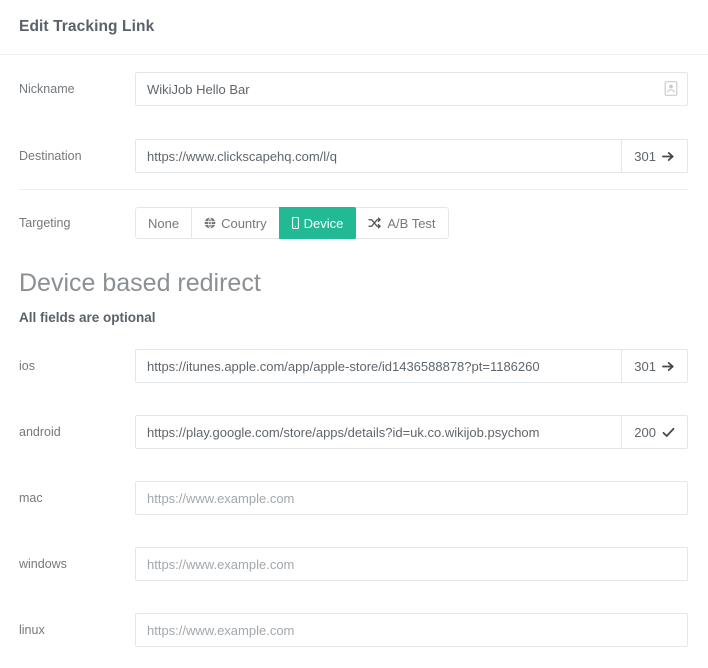 The image size is (708, 668). I want to click on device-row-mac-input: https://www.example.com, so click(411, 498).